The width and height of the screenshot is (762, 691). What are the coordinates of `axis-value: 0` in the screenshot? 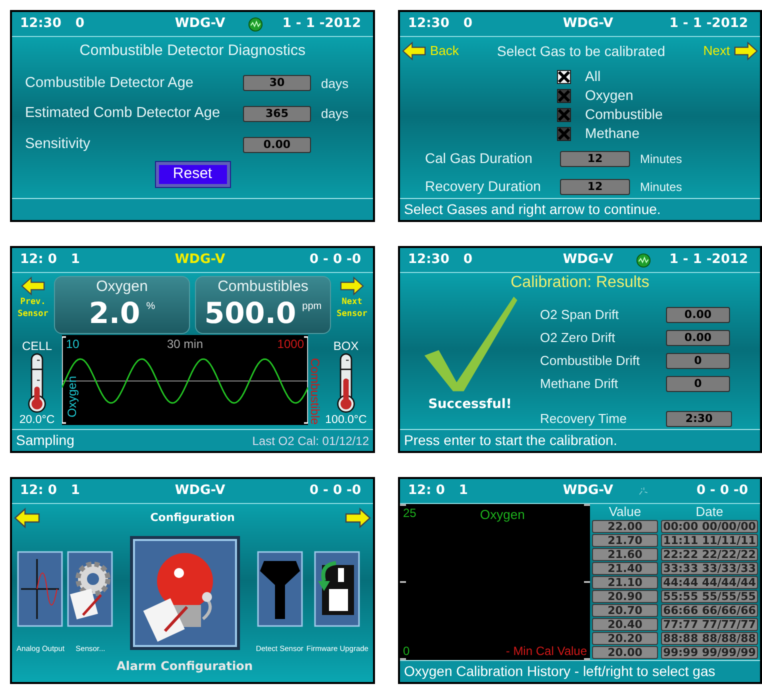 It's located at (406, 651).